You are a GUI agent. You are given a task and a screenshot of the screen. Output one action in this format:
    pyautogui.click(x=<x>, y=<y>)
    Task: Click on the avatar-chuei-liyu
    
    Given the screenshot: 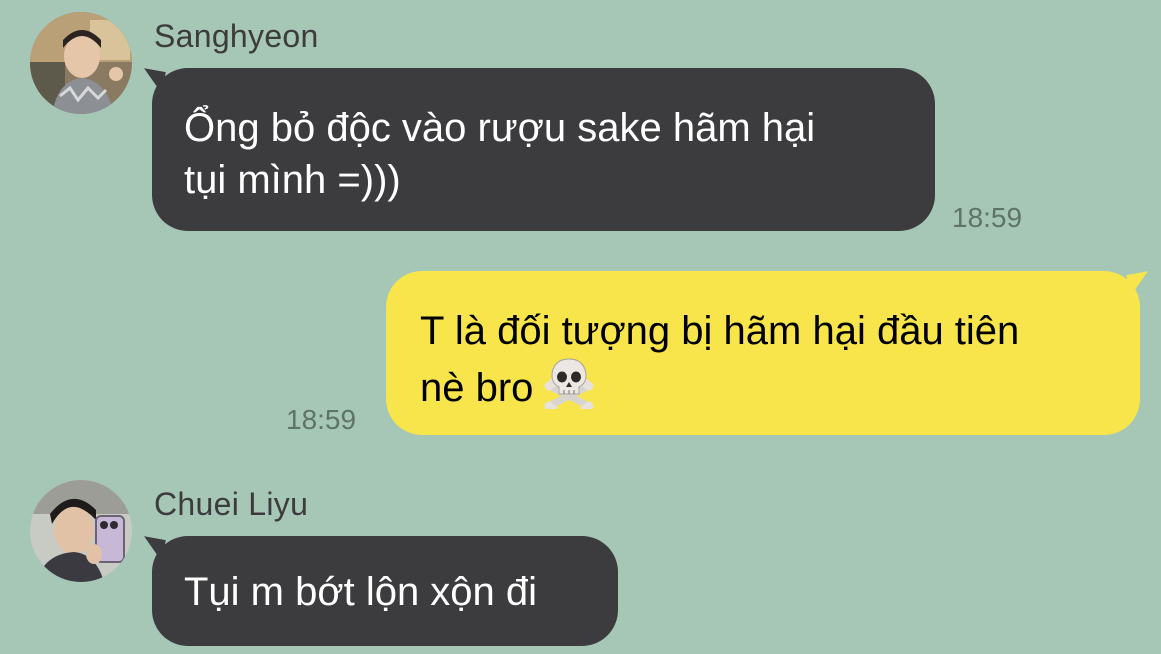 What is the action you would take?
    pyautogui.click(x=81, y=531)
    